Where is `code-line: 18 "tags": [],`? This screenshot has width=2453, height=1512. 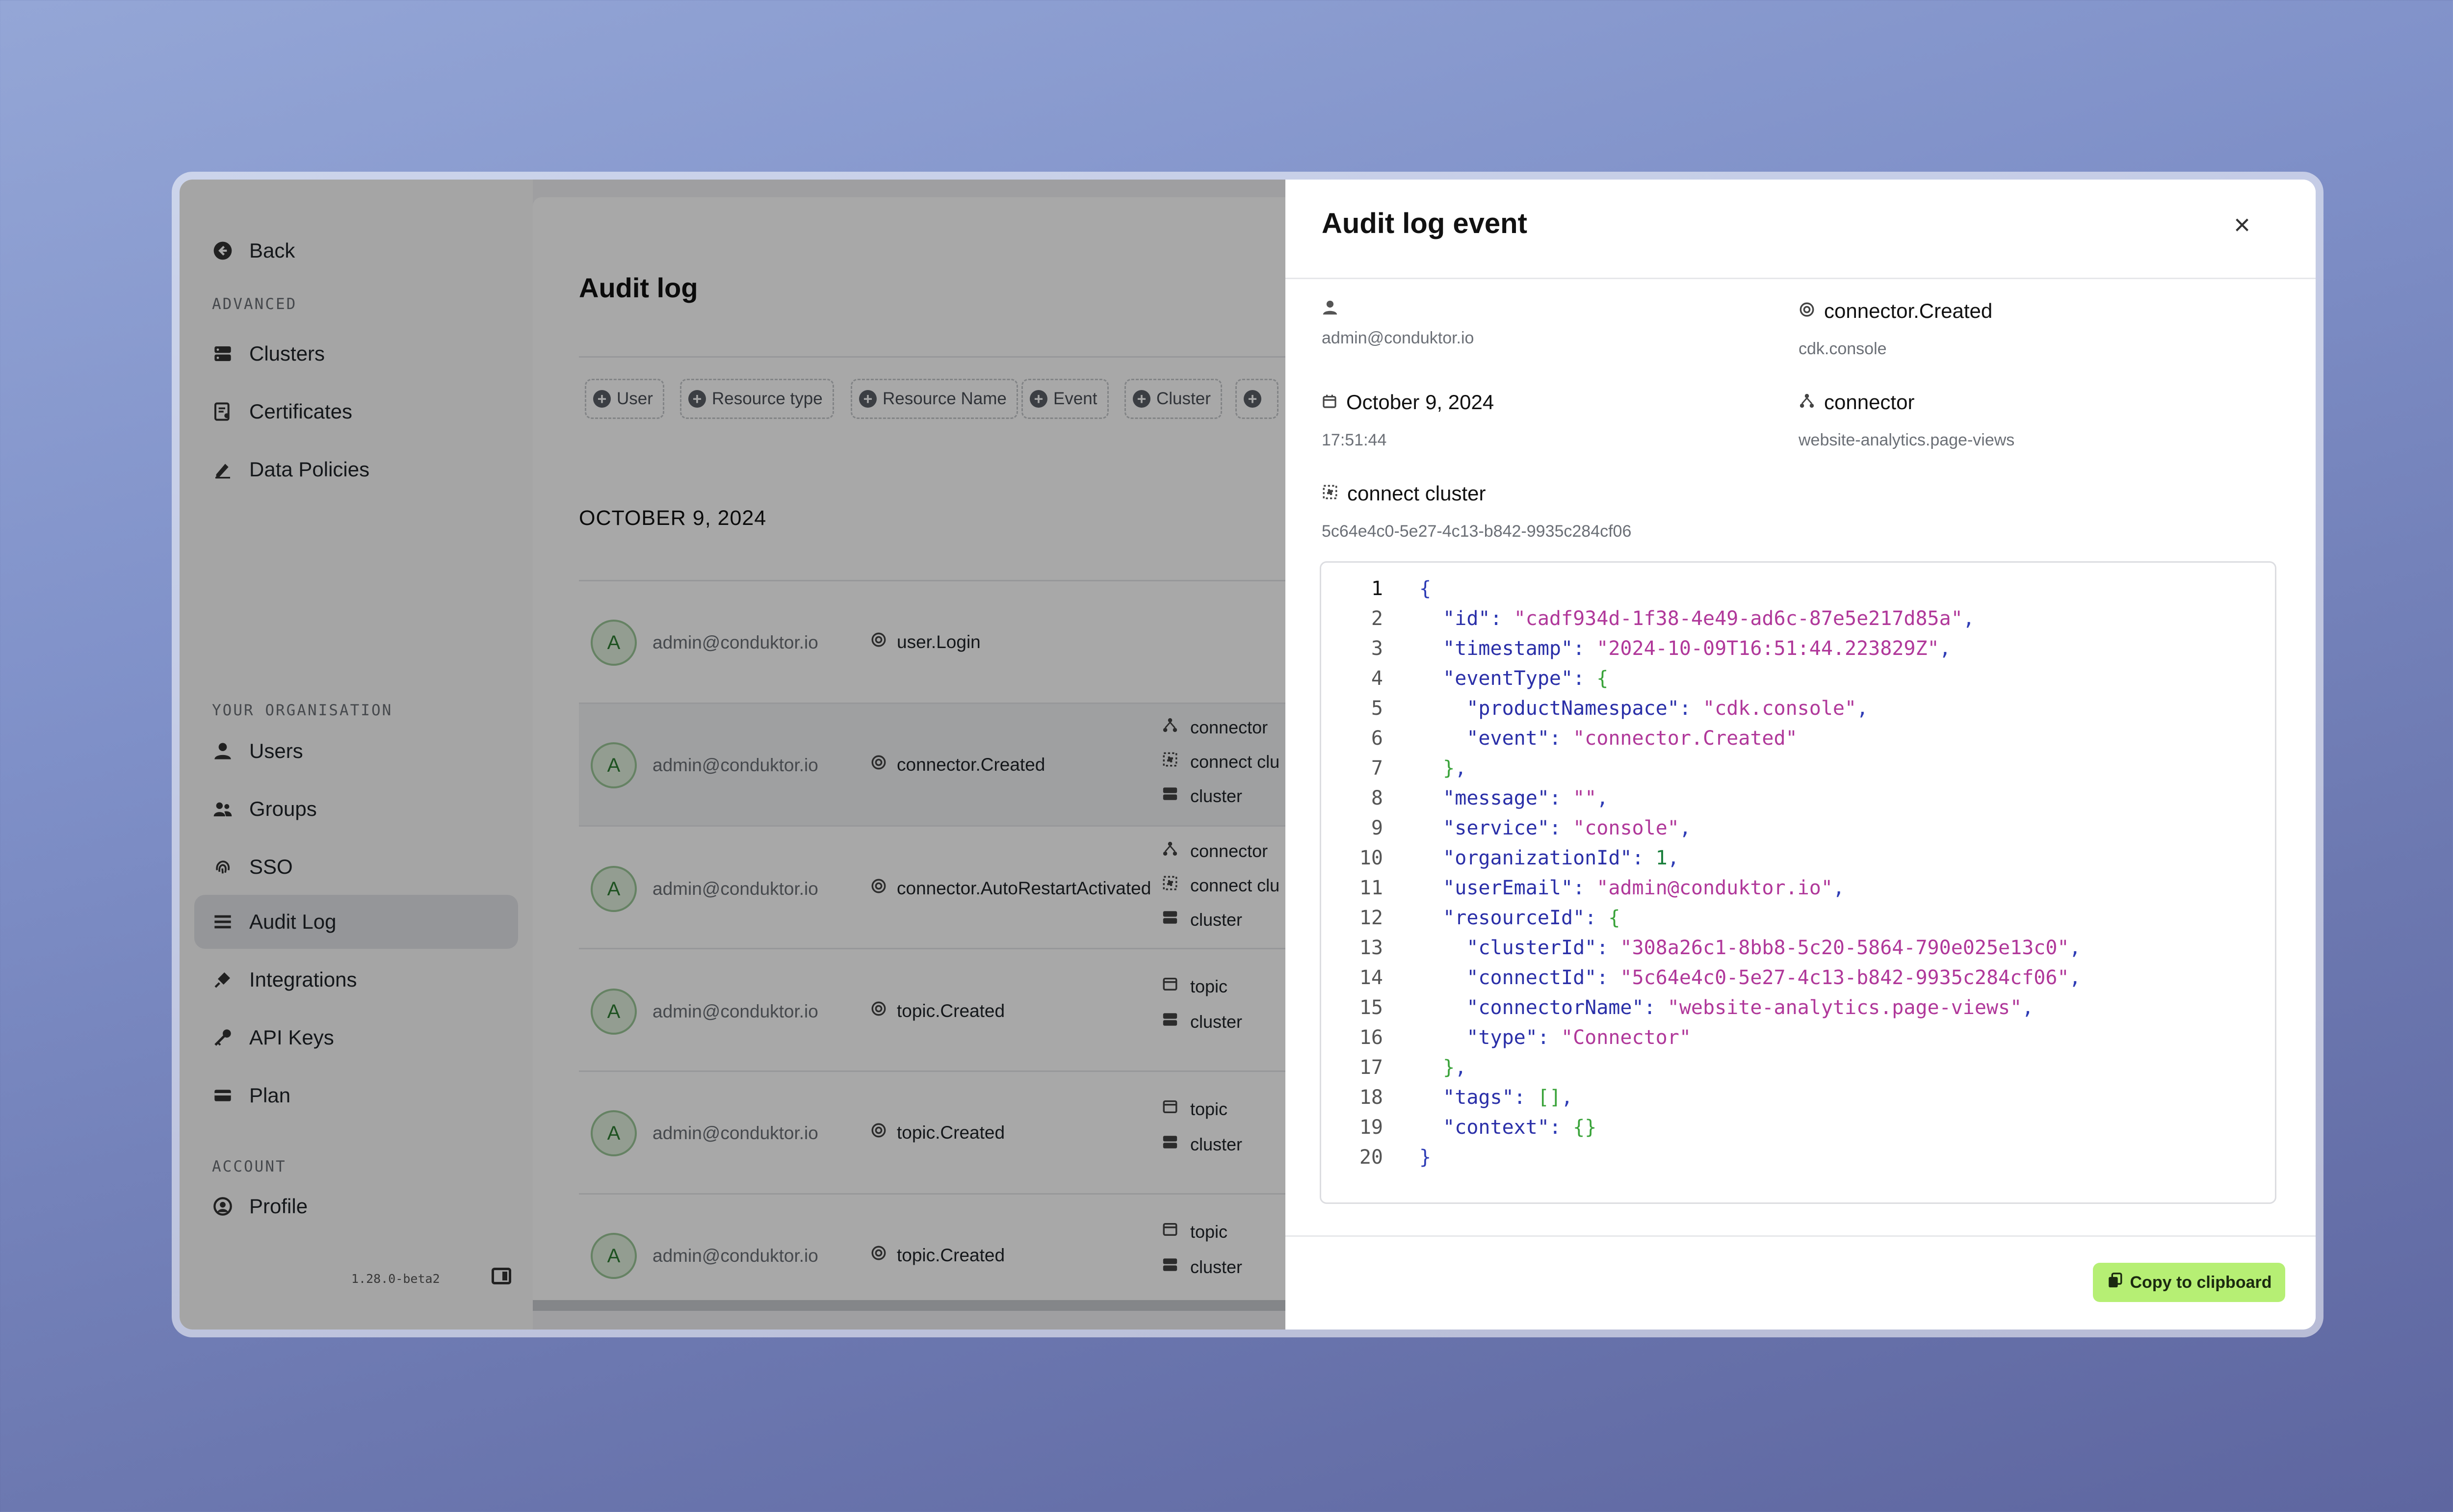 code-line: 18 "tags": [], is located at coordinates (1447, 1097).